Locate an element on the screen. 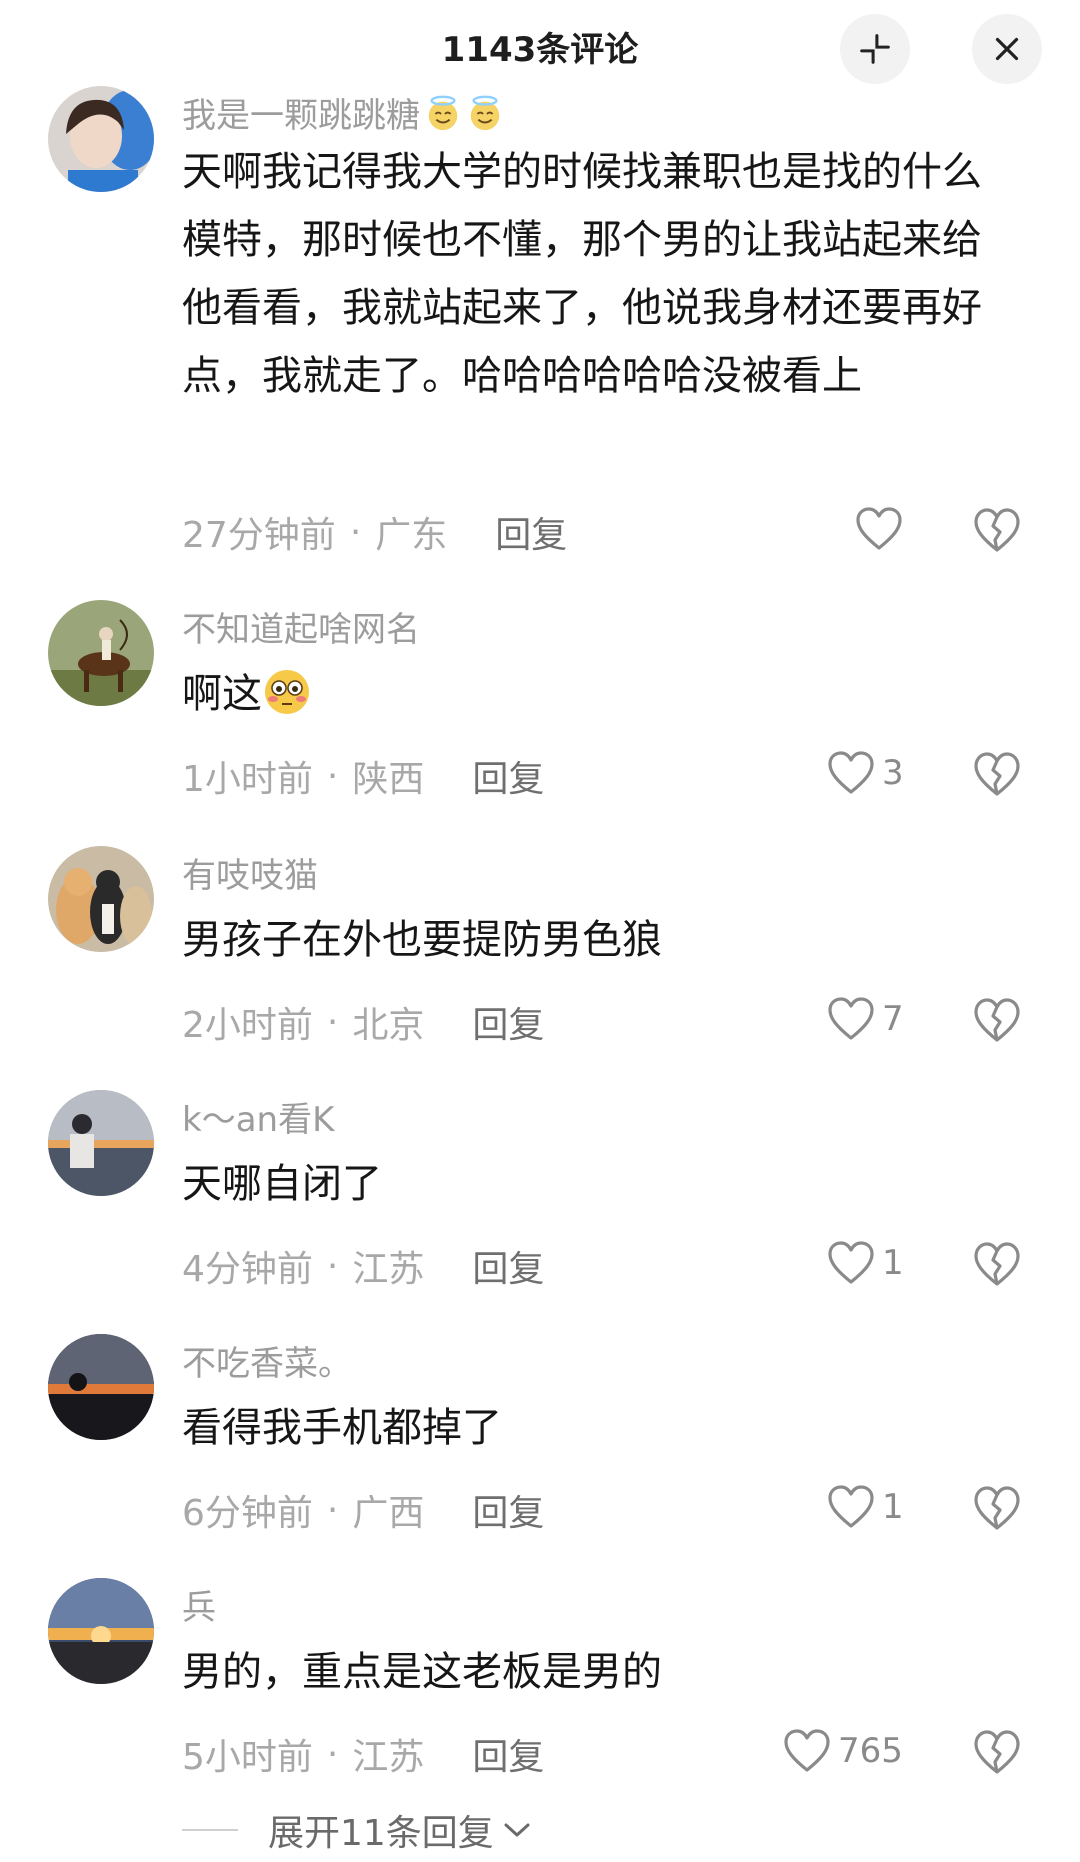  like-button: 7 is located at coordinates (865, 1019).